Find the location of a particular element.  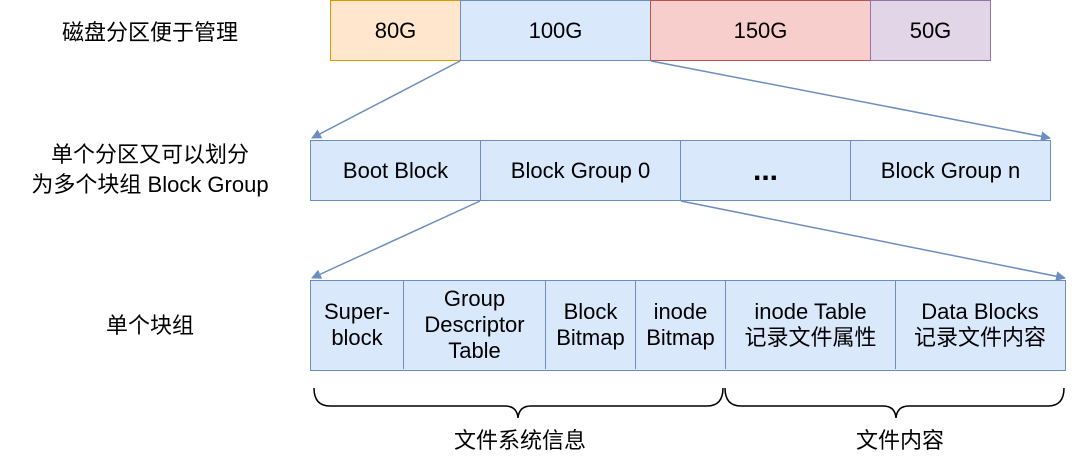

fs-info-label: 文件系统信息 is located at coordinates (519, 440).